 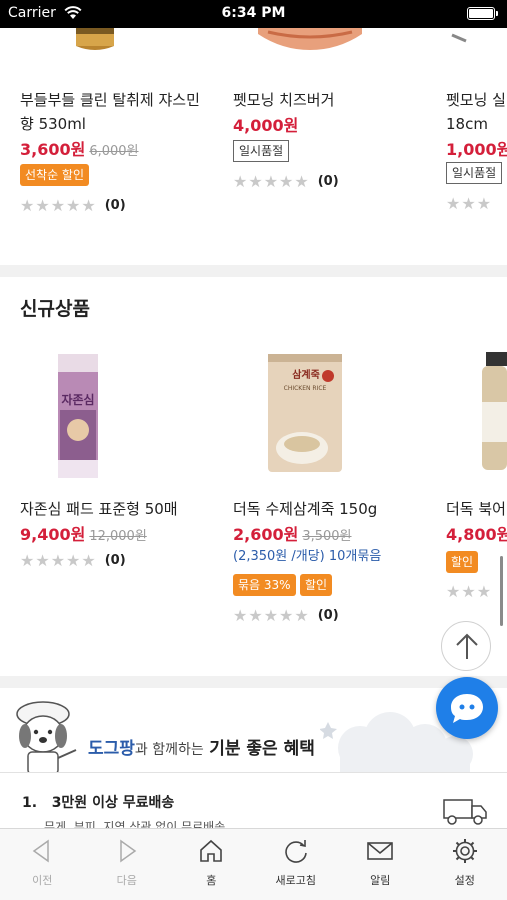 I want to click on price-value: 3,600원, so click(x=53, y=149).